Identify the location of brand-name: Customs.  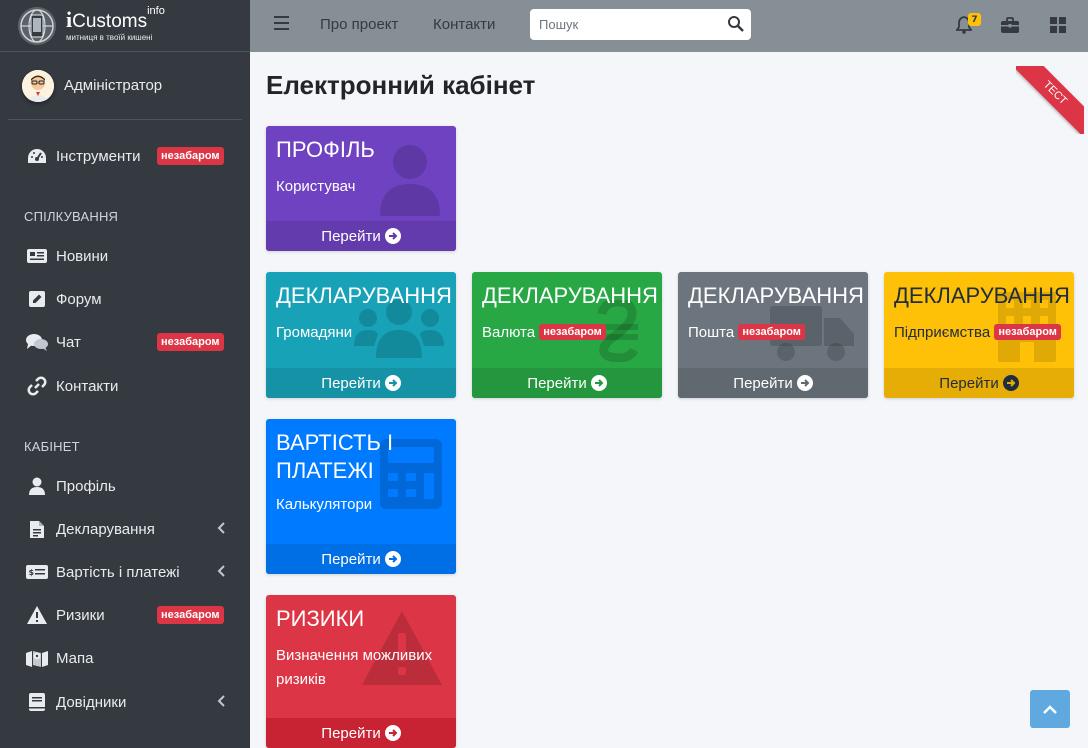
(110, 21).